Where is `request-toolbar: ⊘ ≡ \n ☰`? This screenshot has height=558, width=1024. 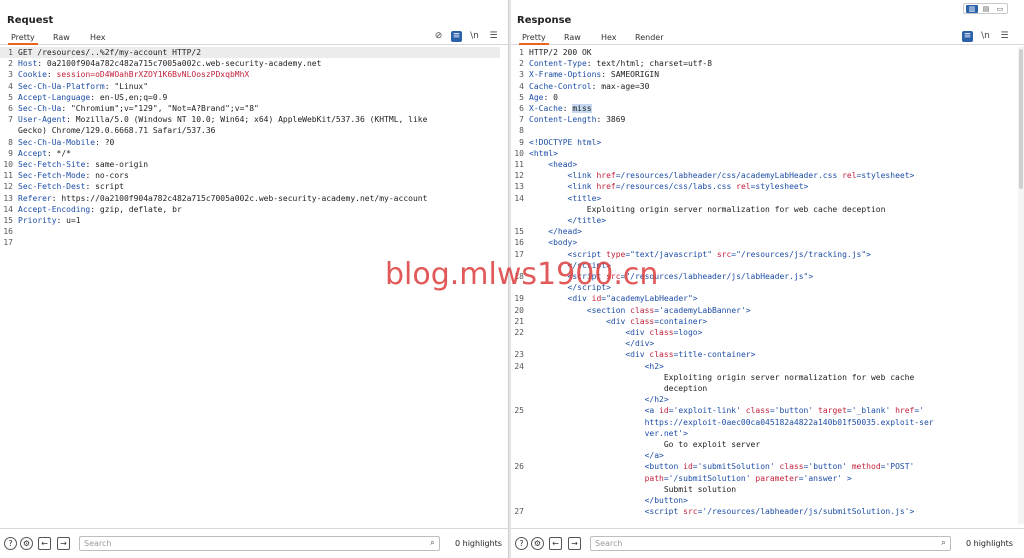
request-toolbar: ⊘ ≡ \n ☰ is located at coordinates (468, 37).